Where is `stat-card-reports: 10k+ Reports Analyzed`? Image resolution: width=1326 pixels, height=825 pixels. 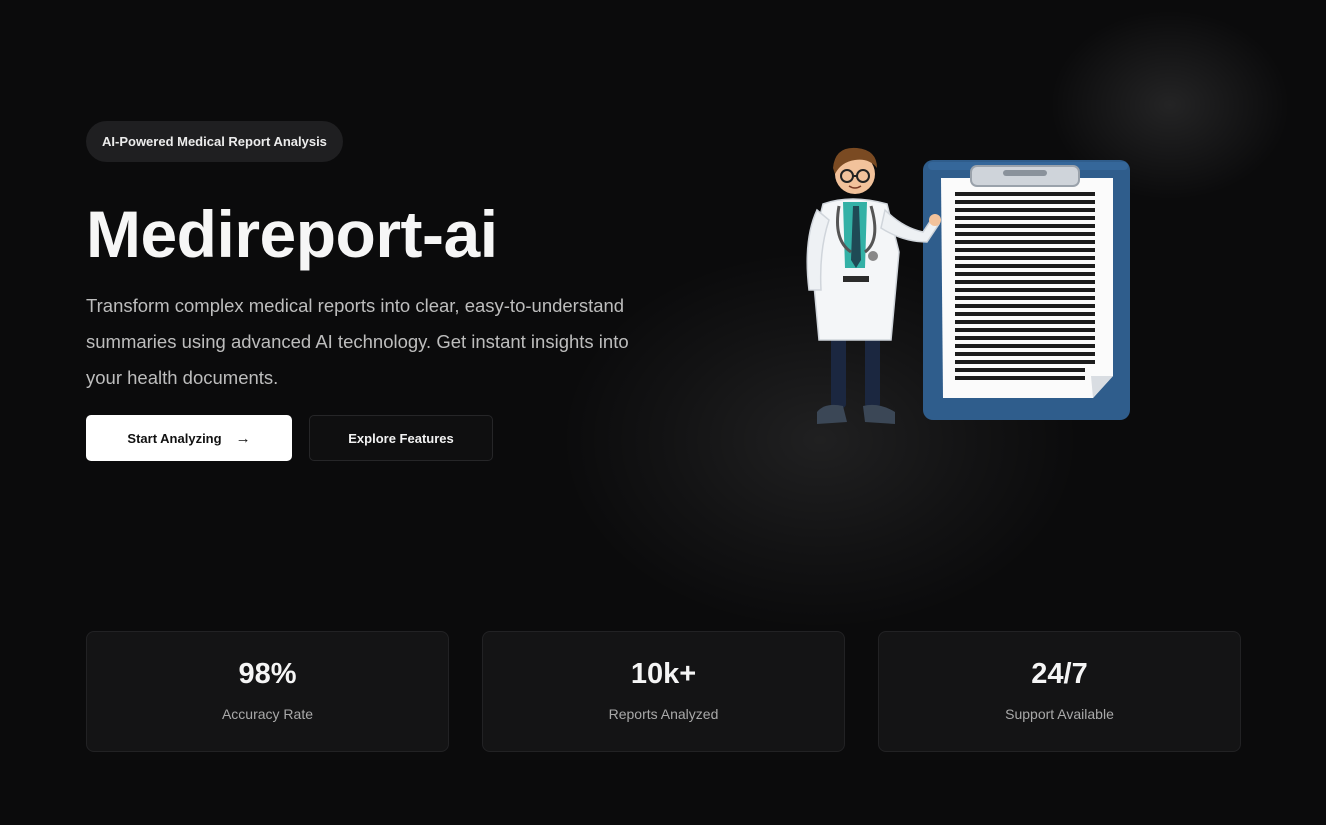
stat-card-reports: 10k+ Reports Analyzed is located at coordinates (663, 691).